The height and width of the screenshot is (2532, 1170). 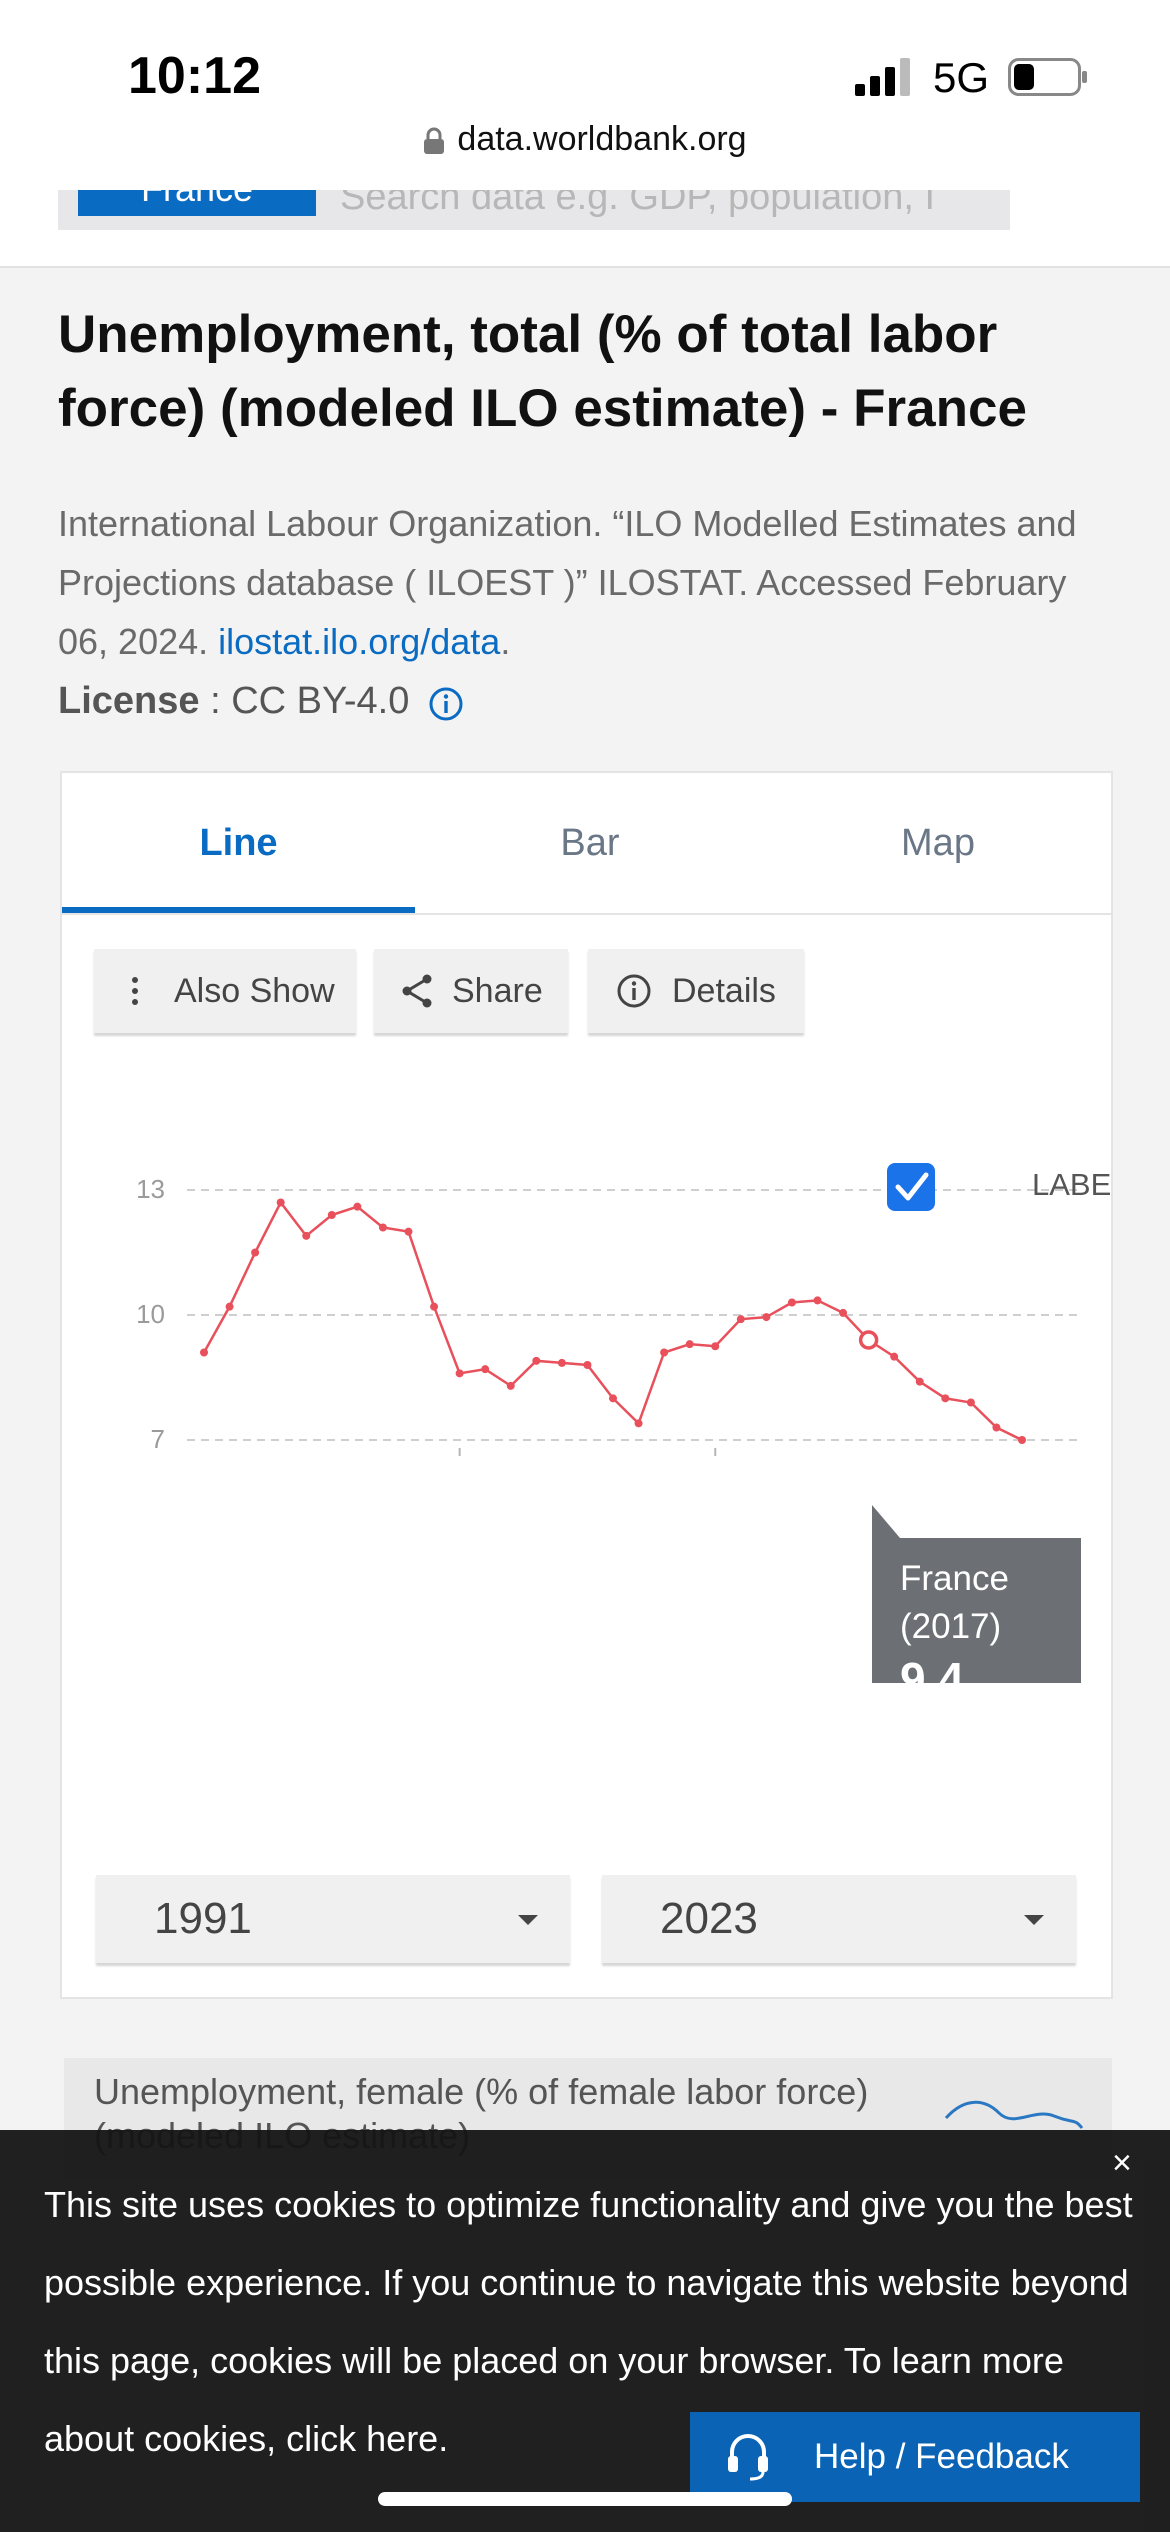 I want to click on share-button: Share, so click(x=471, y=991).